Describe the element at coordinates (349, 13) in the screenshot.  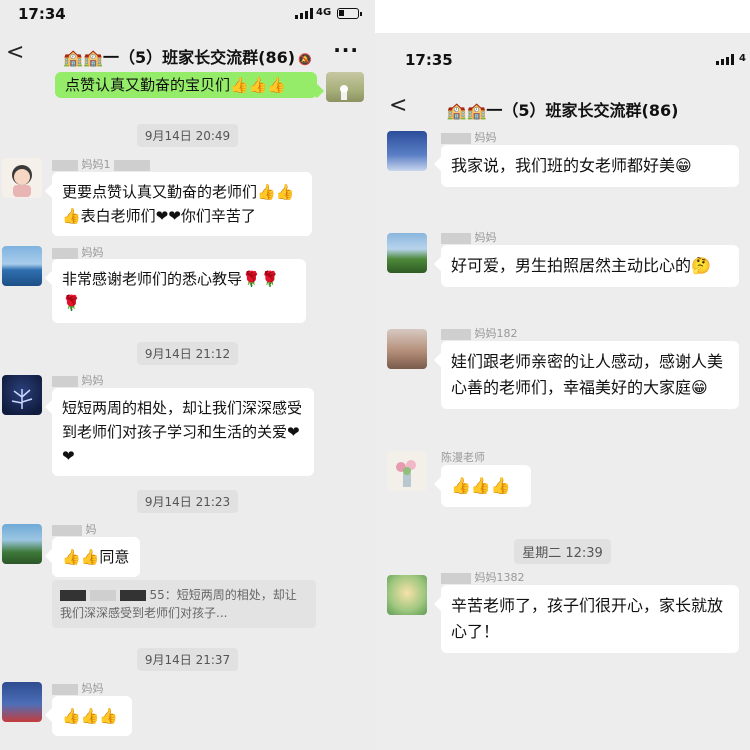
I see `battery-icon` at that location.